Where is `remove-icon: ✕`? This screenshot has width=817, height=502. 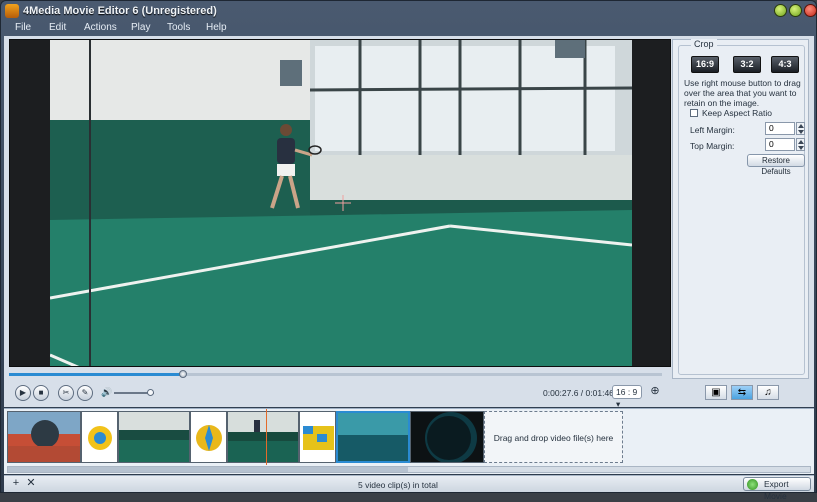 remove-icon: ✕ is located at coordinates (31, 484).